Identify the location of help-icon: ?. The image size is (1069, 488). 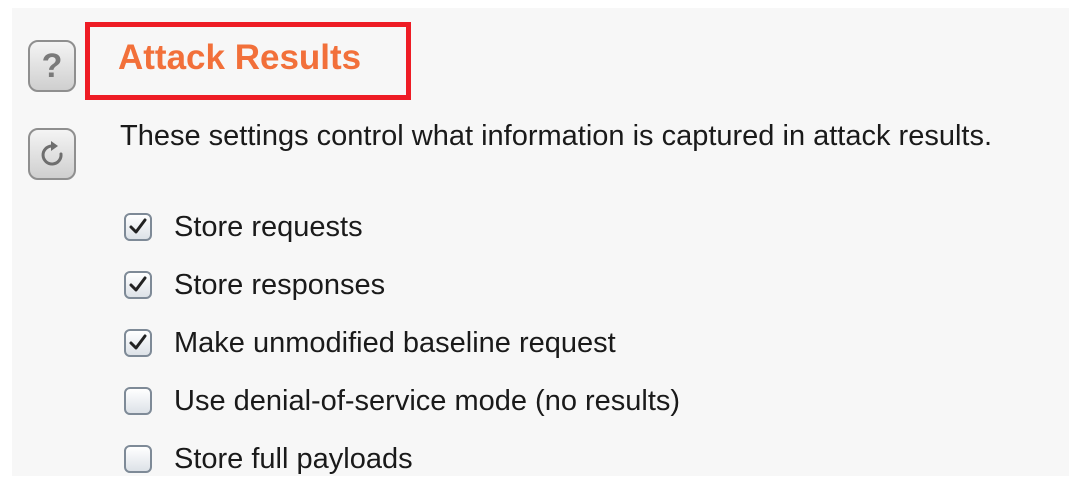
(52, 66).